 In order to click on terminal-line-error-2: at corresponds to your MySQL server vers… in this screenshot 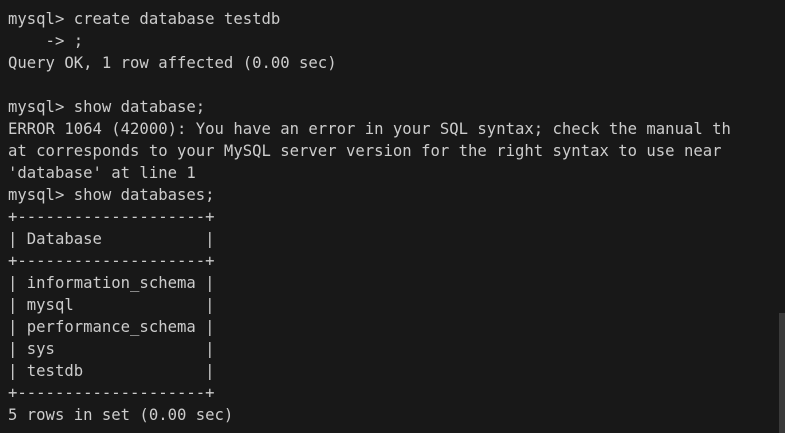, I will do `click(365, 151)`.